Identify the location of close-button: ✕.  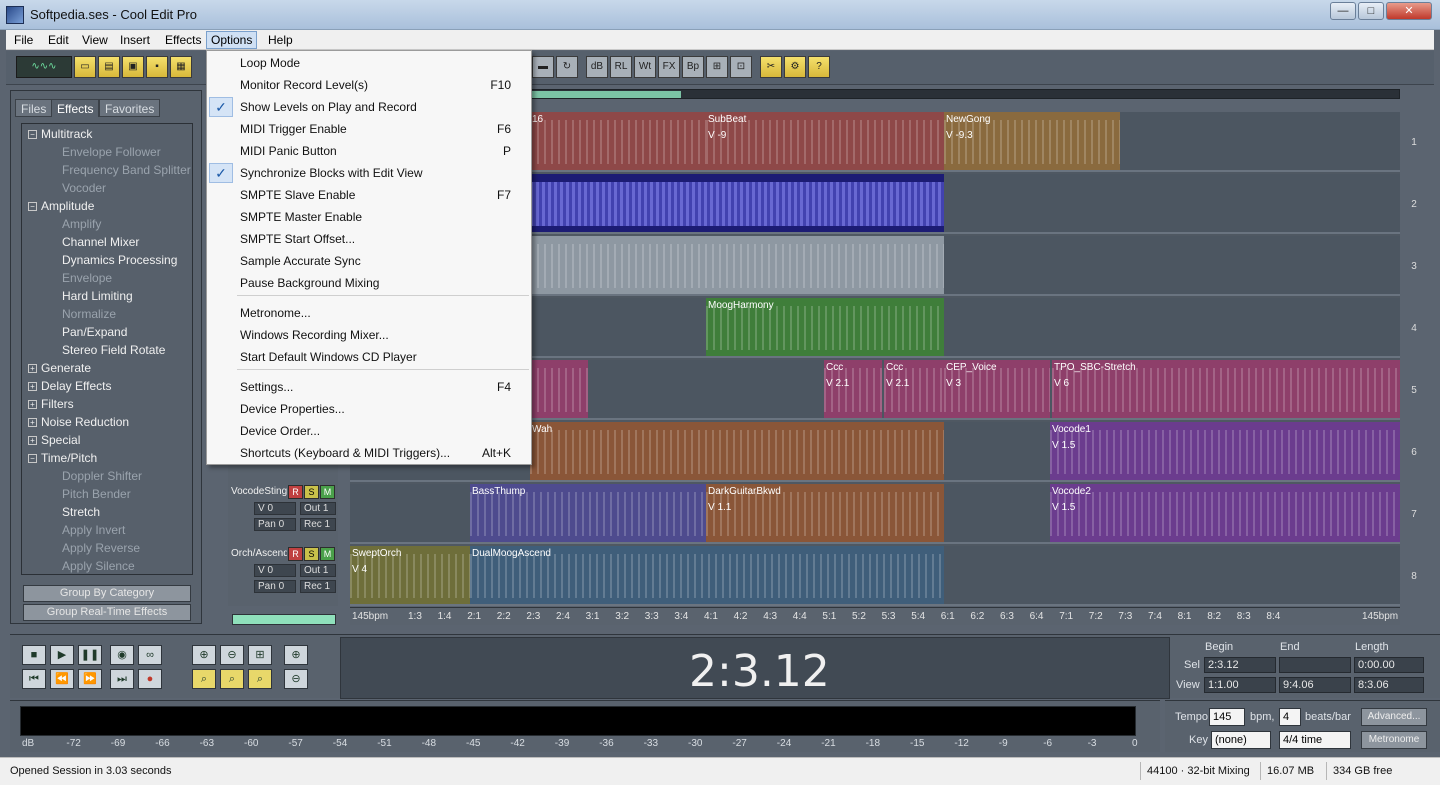
(1409, 11).